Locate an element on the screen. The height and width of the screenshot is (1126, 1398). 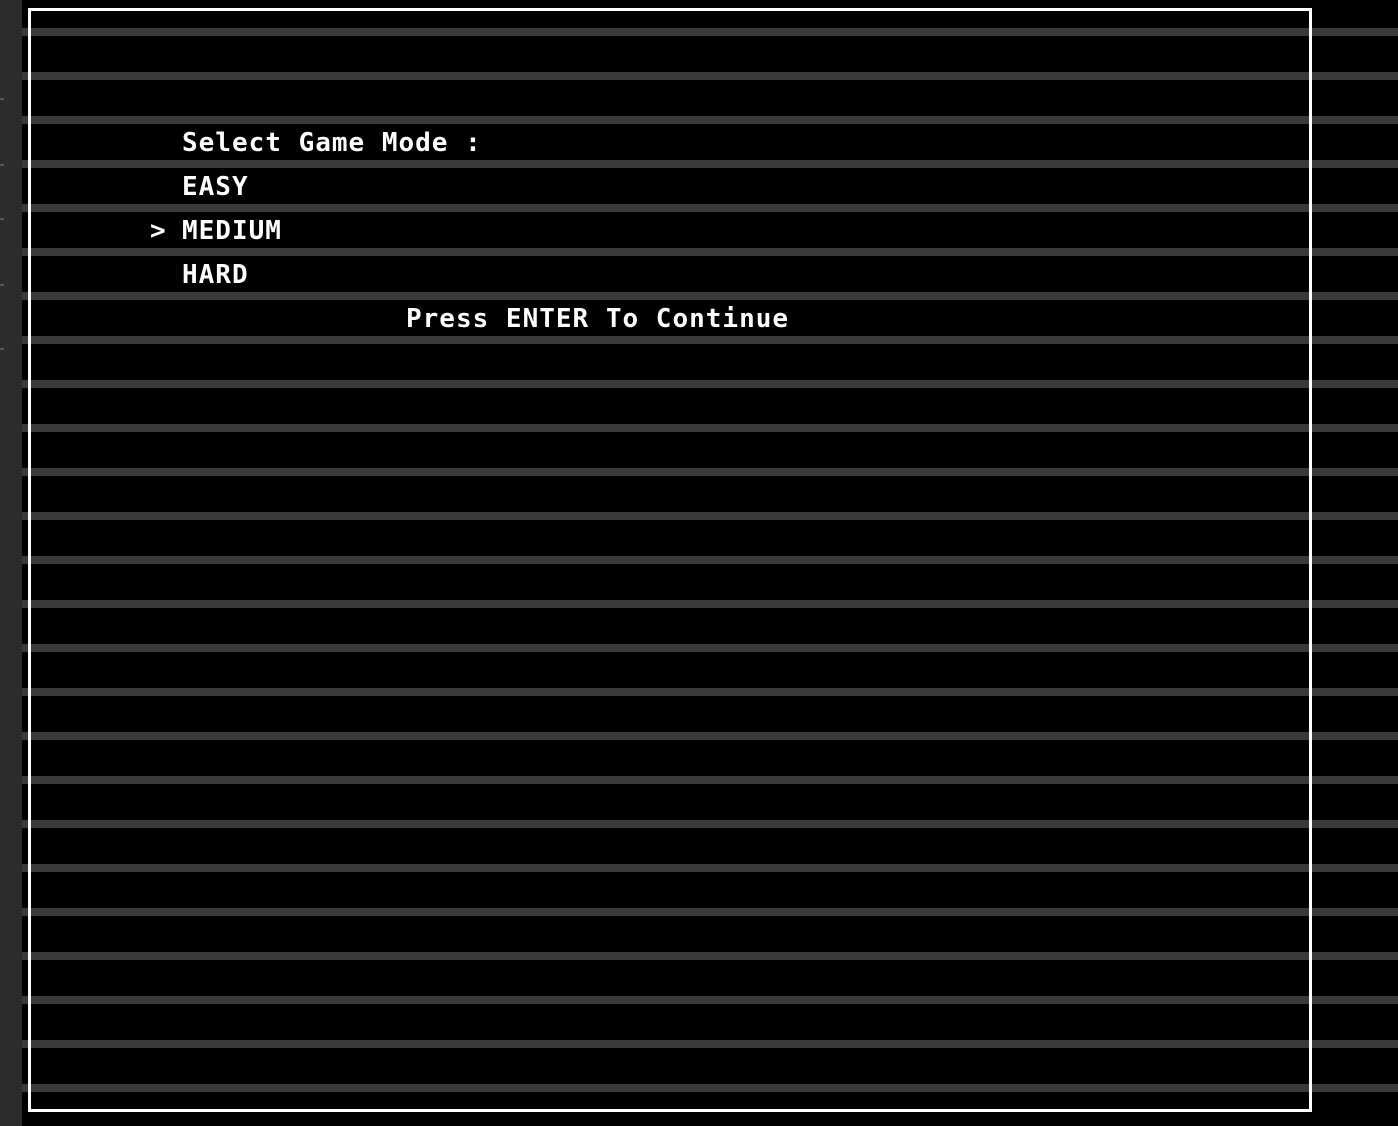
left-gutter is located at coordinates (11, 563).